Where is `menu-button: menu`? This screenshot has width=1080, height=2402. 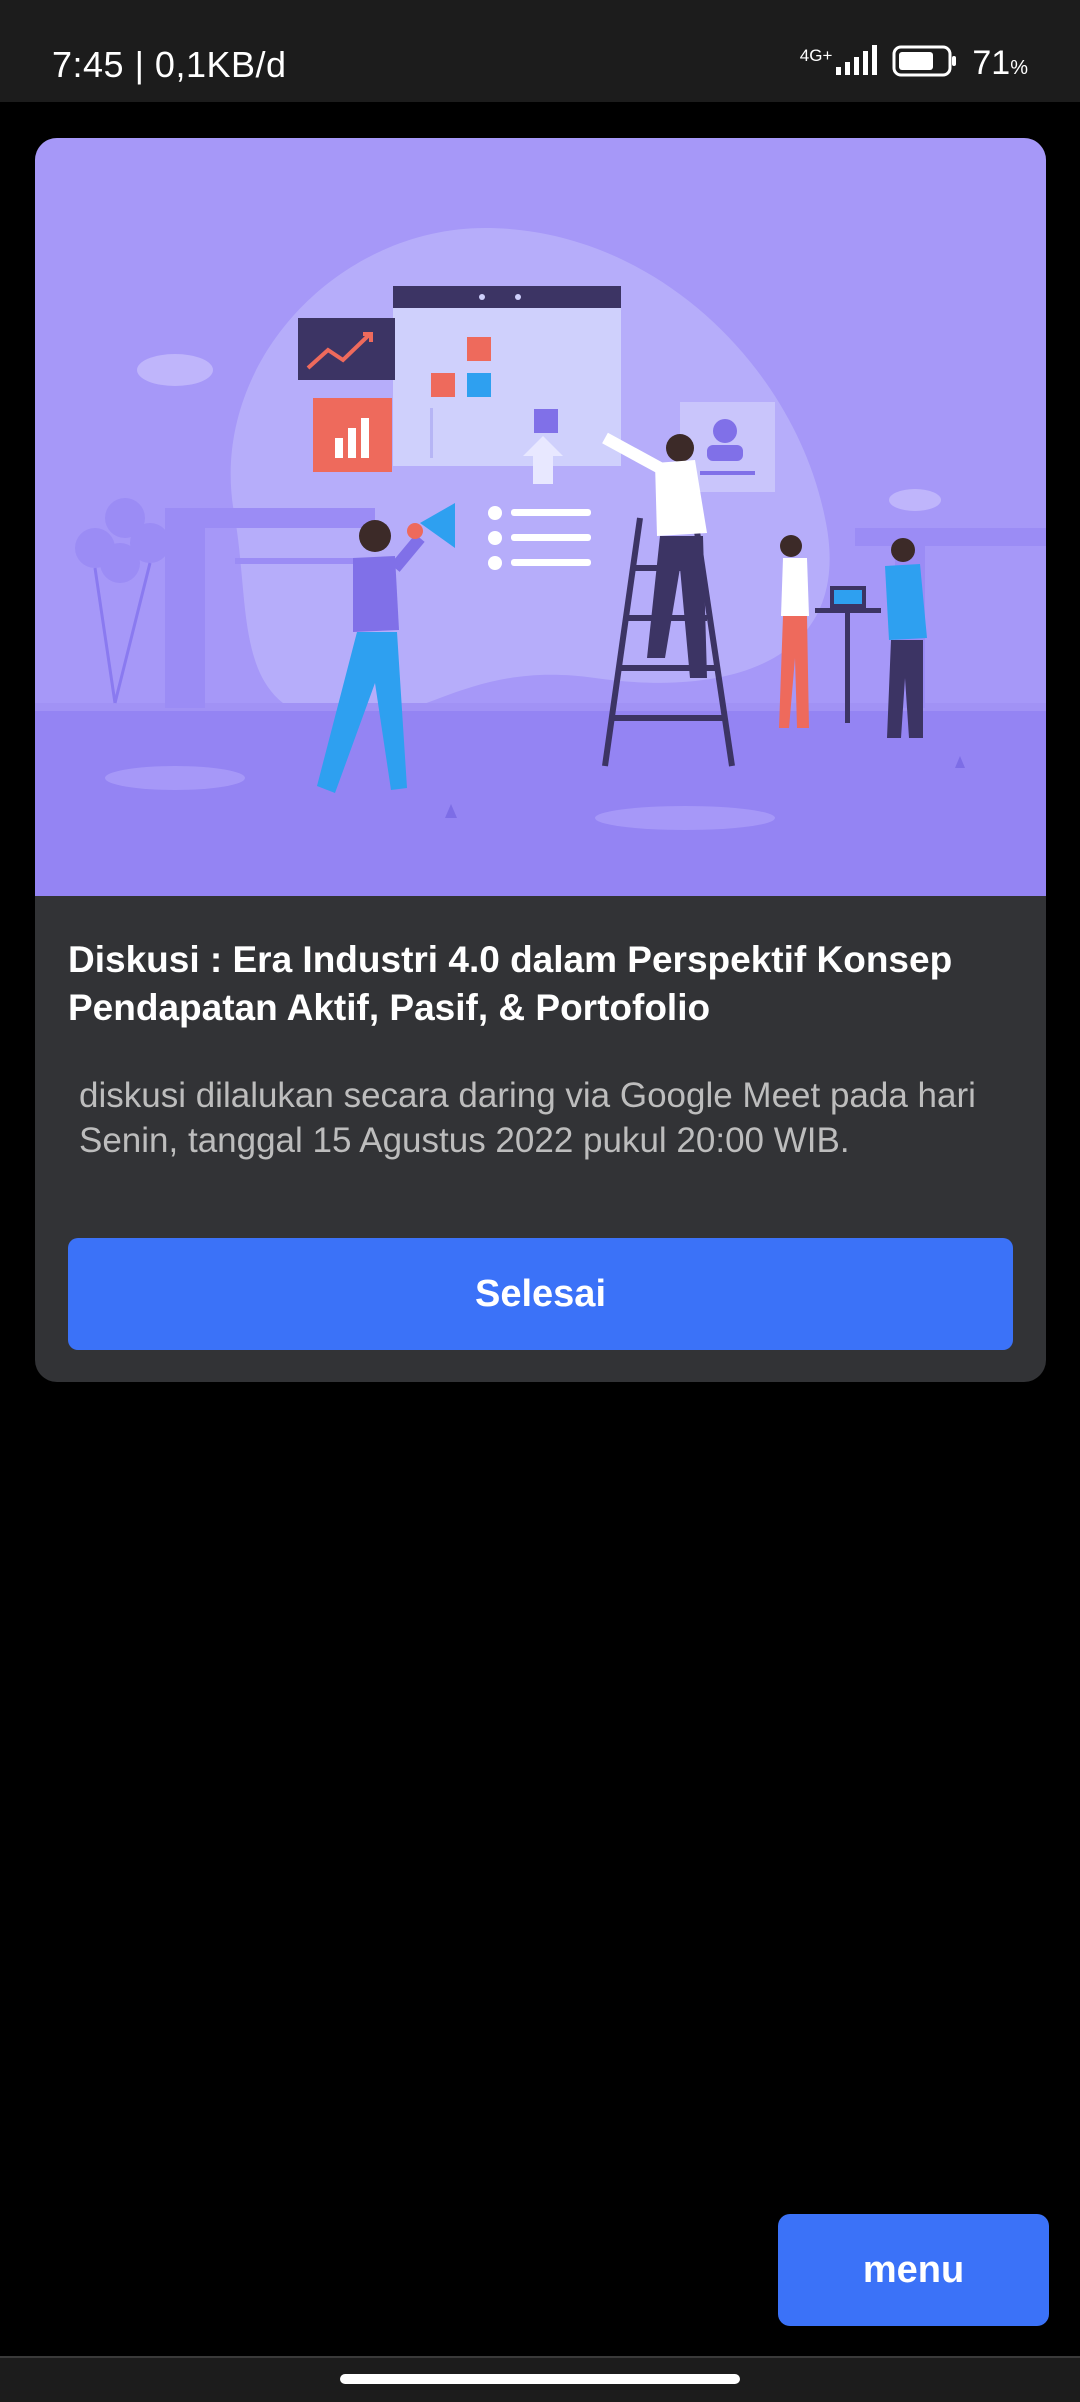 menu-button: menu is located at coordinates (913, 2270).